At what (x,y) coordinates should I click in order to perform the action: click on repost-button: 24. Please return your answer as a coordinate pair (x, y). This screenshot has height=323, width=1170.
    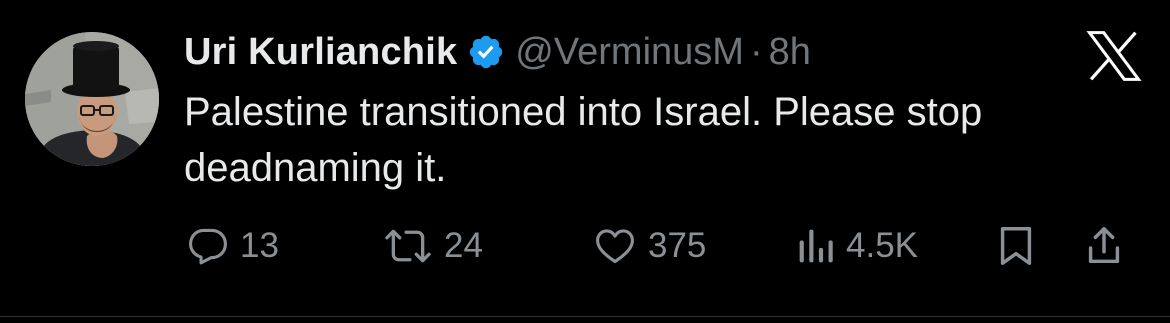
    Looking at the image, I should click on (432, 246).